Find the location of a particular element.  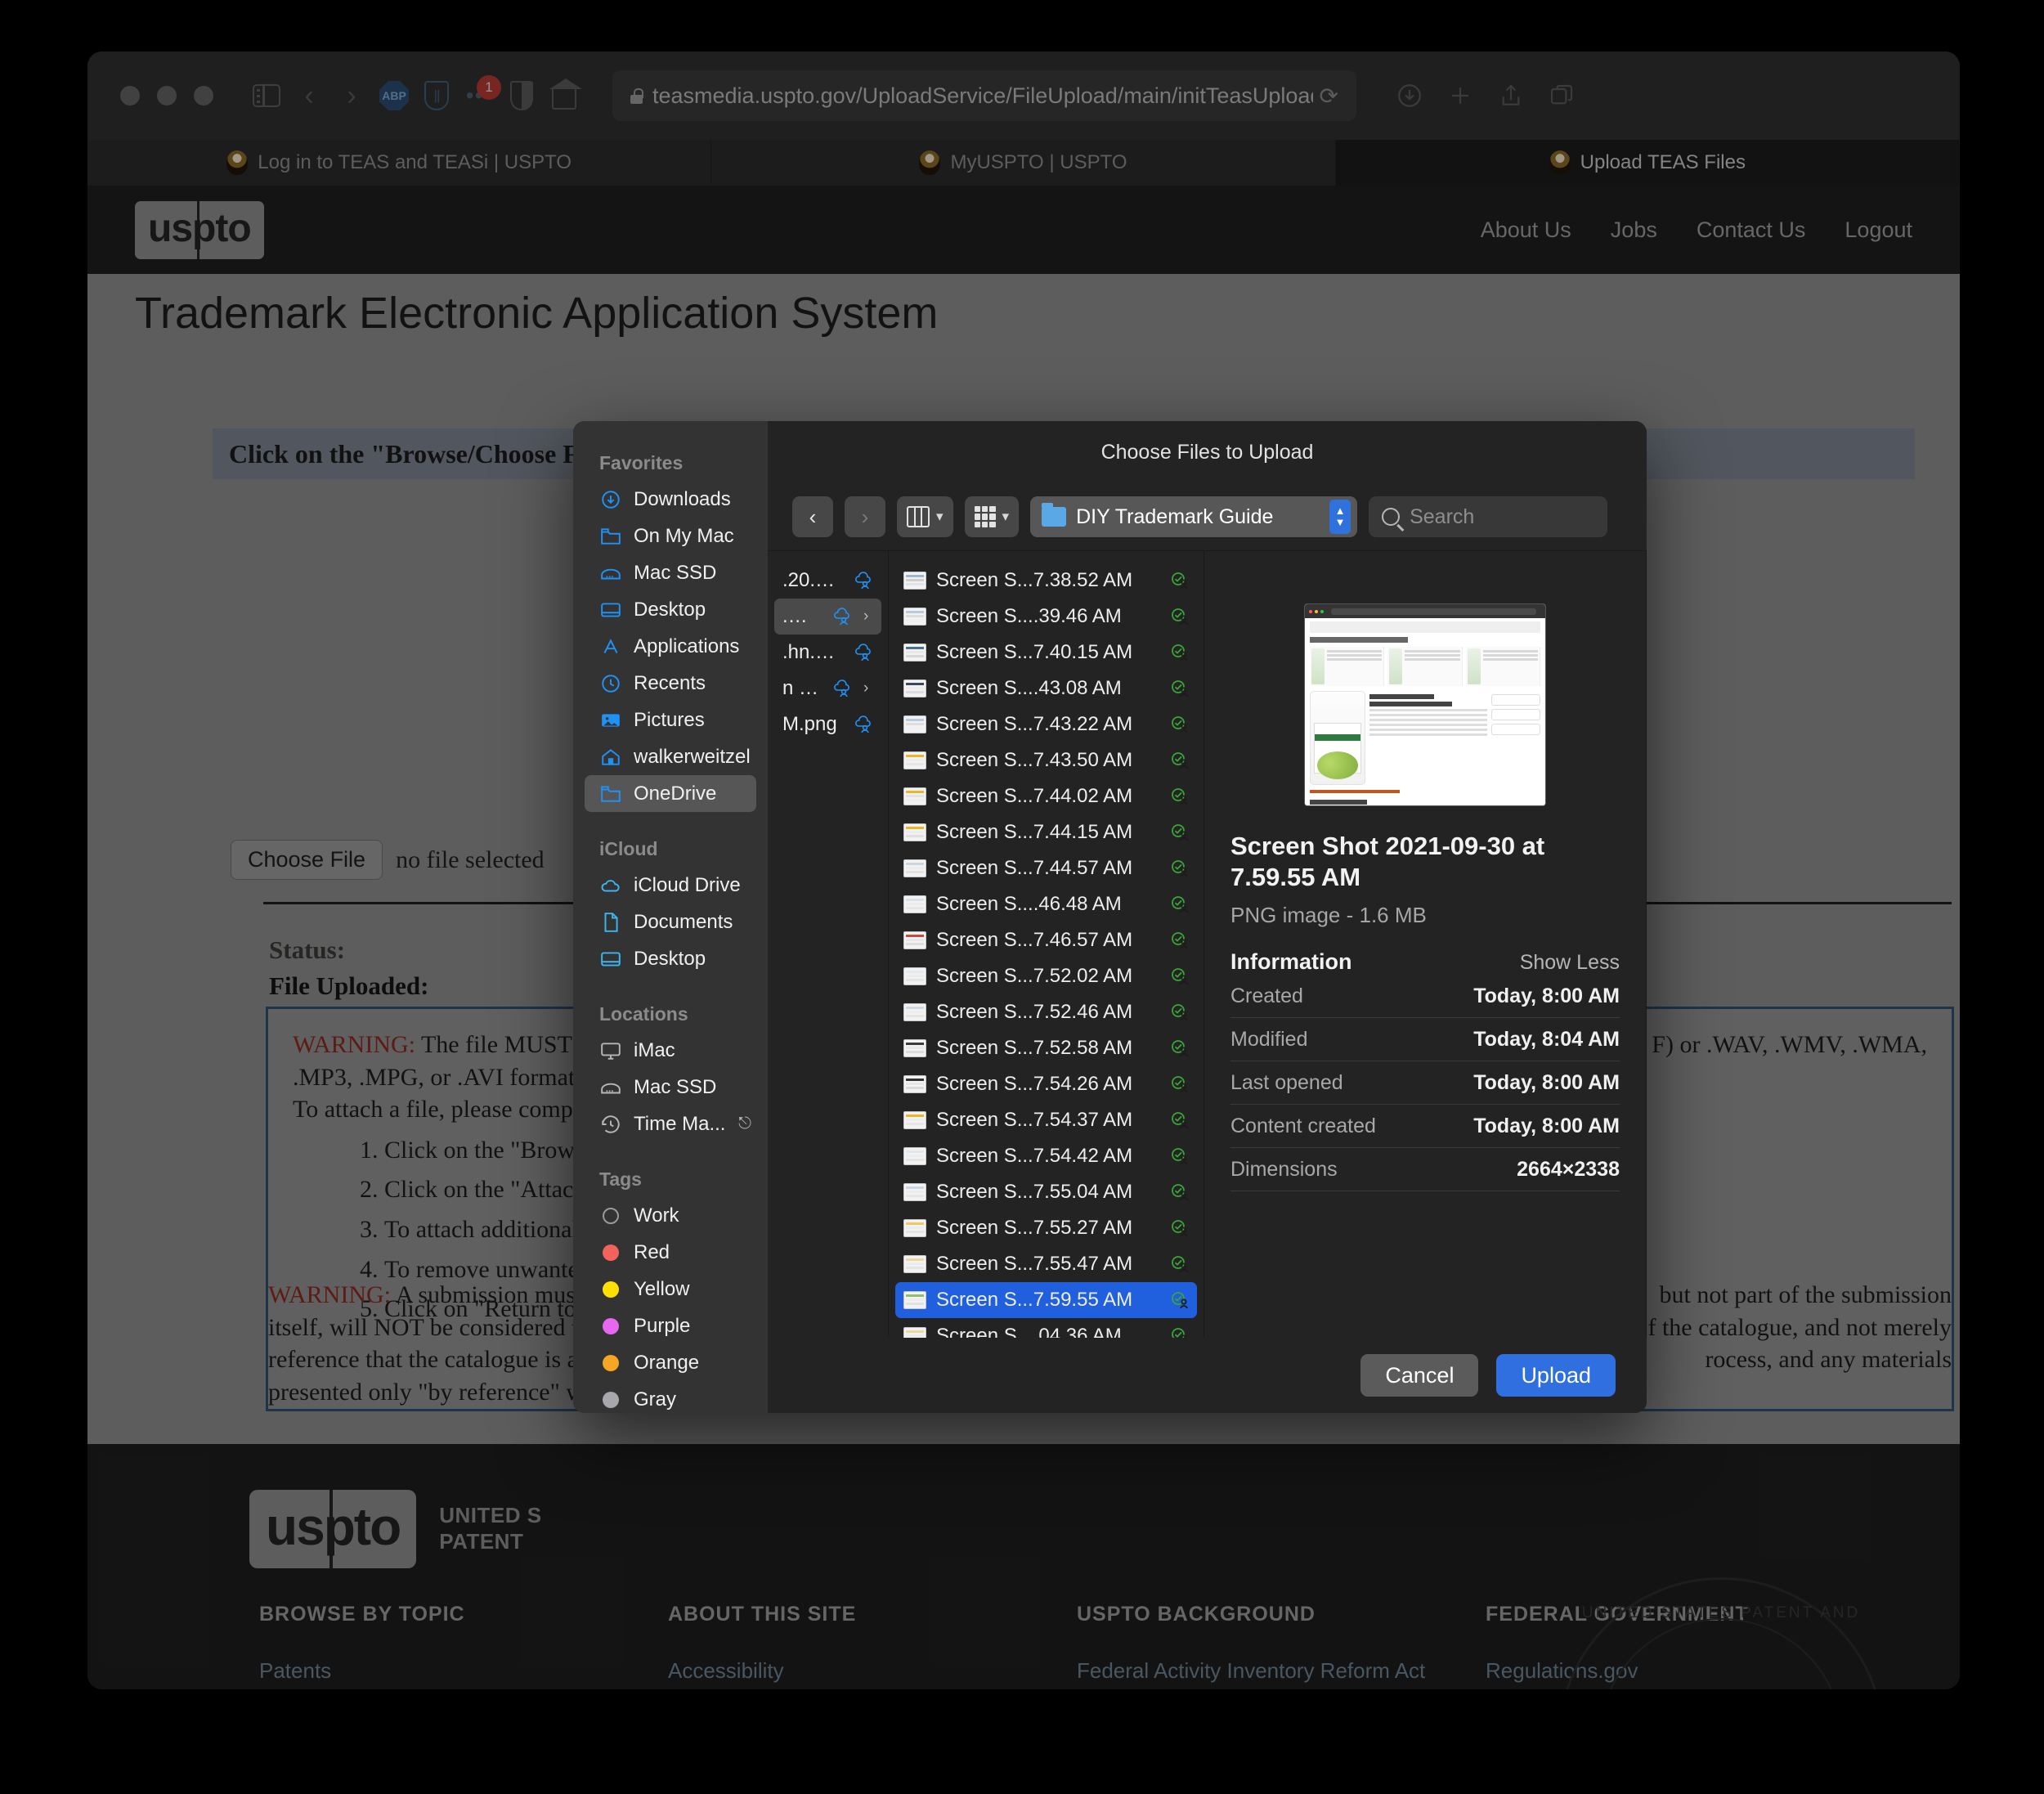

sidebar-item-walkerweitzel: walkerweitzel is located at coordinates (670, 756).